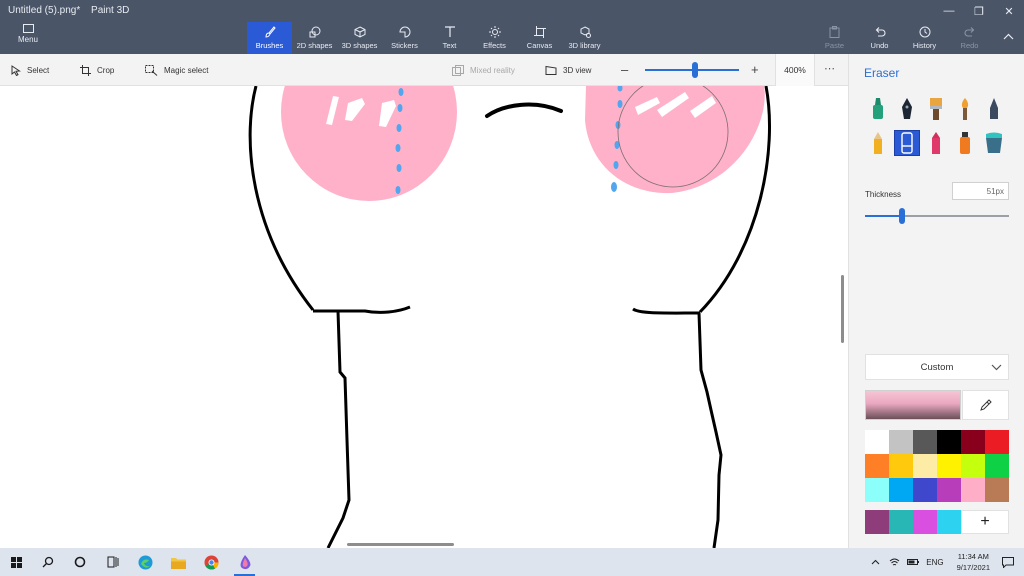  I want to click on window-title: Untitled (5).png* Paint 3D, so click(72, 10).